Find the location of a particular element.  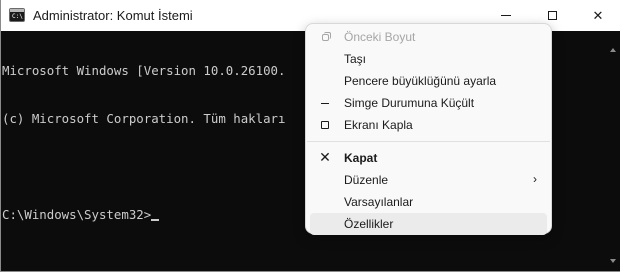

menu-item-label: Pencere büyüklüğünü ayarla is located at coordinates (420, 81).